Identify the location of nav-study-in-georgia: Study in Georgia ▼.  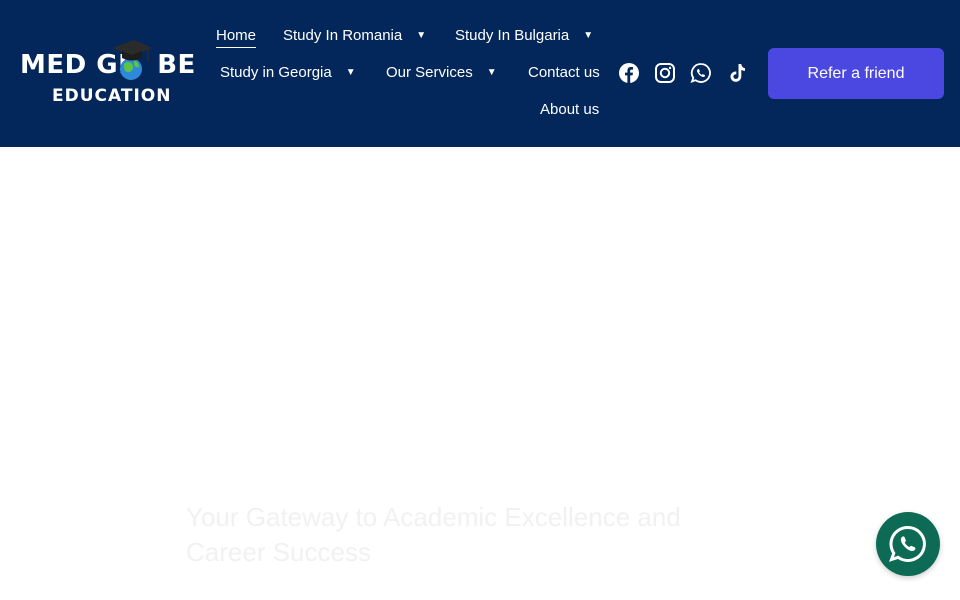
(288, 72).